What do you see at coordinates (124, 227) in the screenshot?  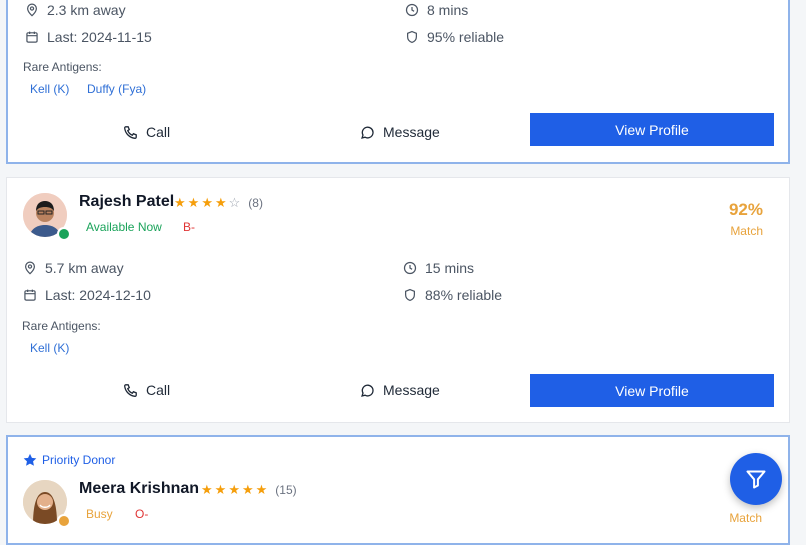 I see `status-badge: Available Now` at bounding box center [124, 227].